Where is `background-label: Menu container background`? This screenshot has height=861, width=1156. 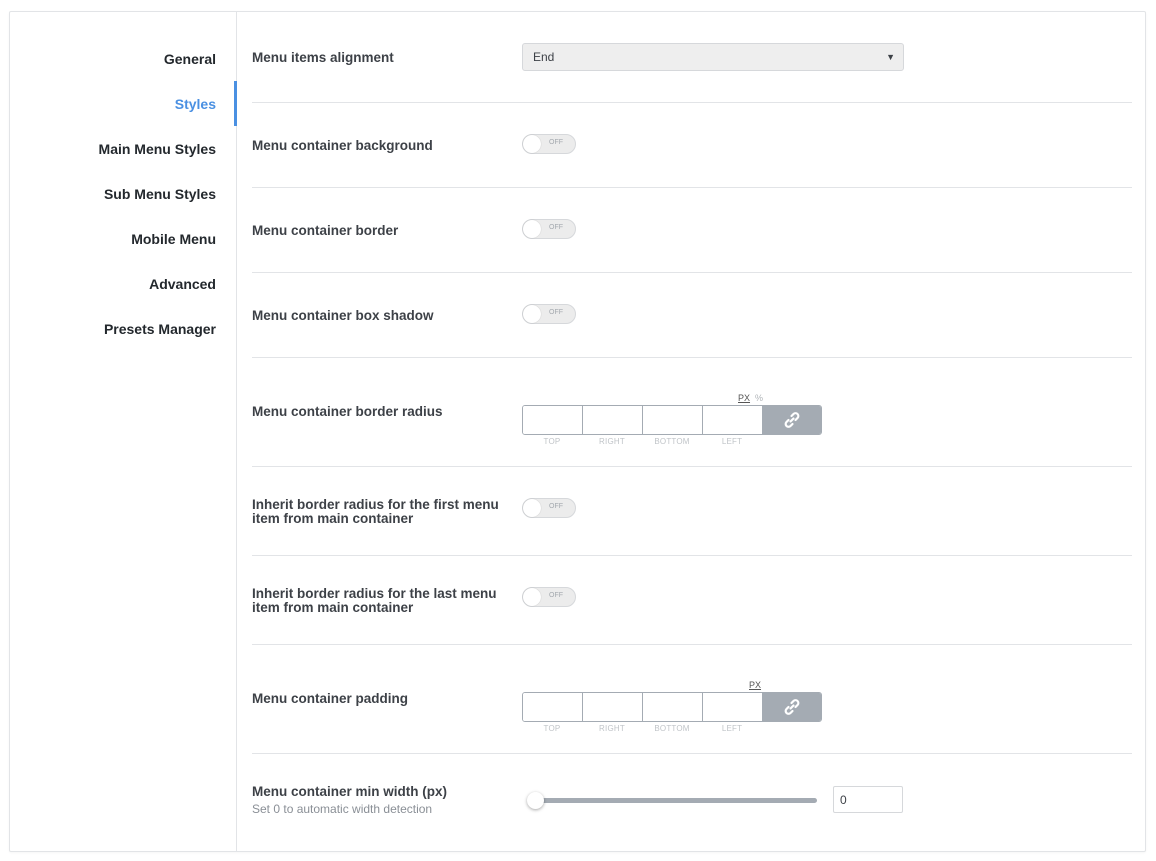 background-label: Menu container background is located at coordinates (342, 145).